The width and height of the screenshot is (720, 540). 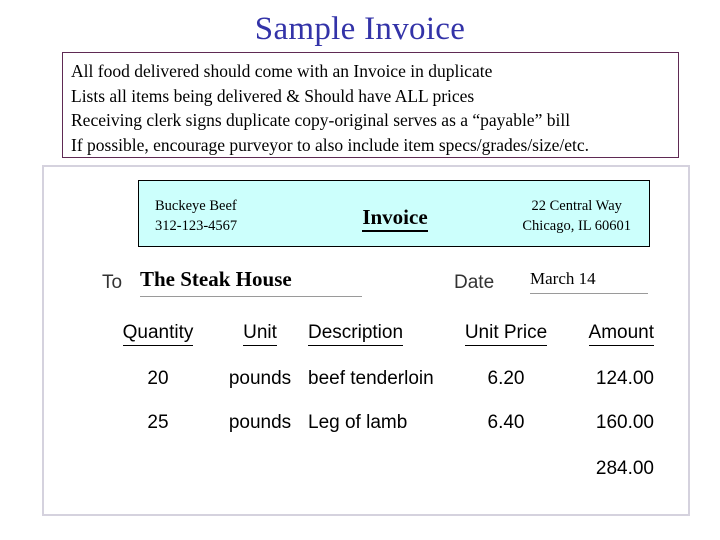 What do you see at coordinates (360, 29) in the screenshot?
I see `page-title: Sample Invoice` at bounding box center [360, 29].